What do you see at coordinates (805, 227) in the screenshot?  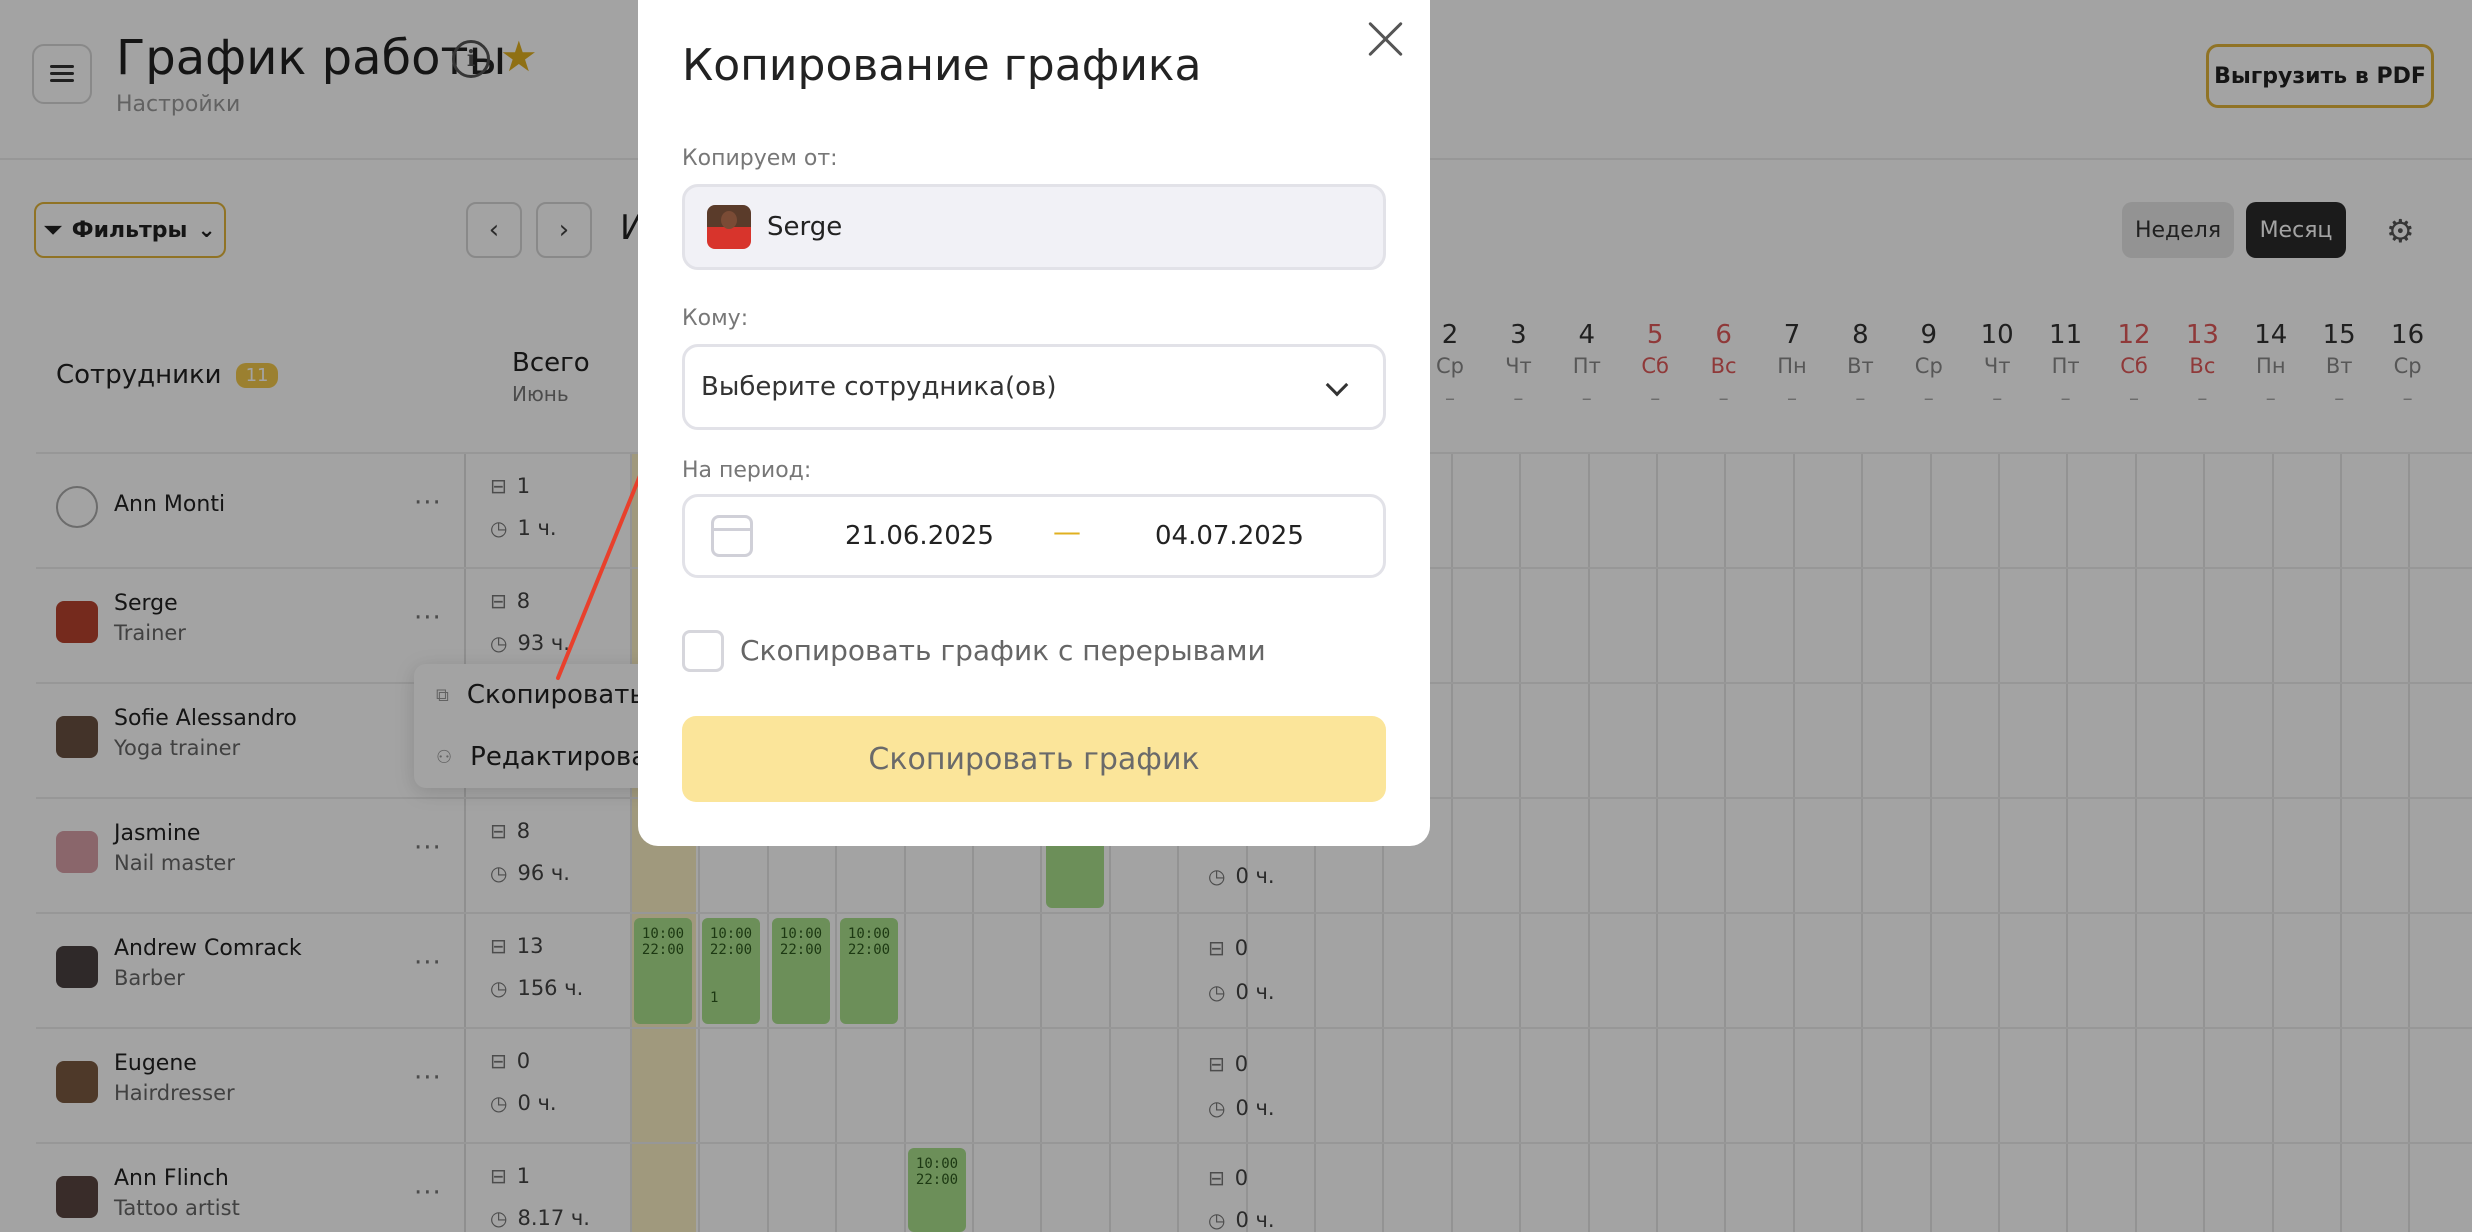 I see `copy-from-value: Serge` at bounding box center [805, 227].